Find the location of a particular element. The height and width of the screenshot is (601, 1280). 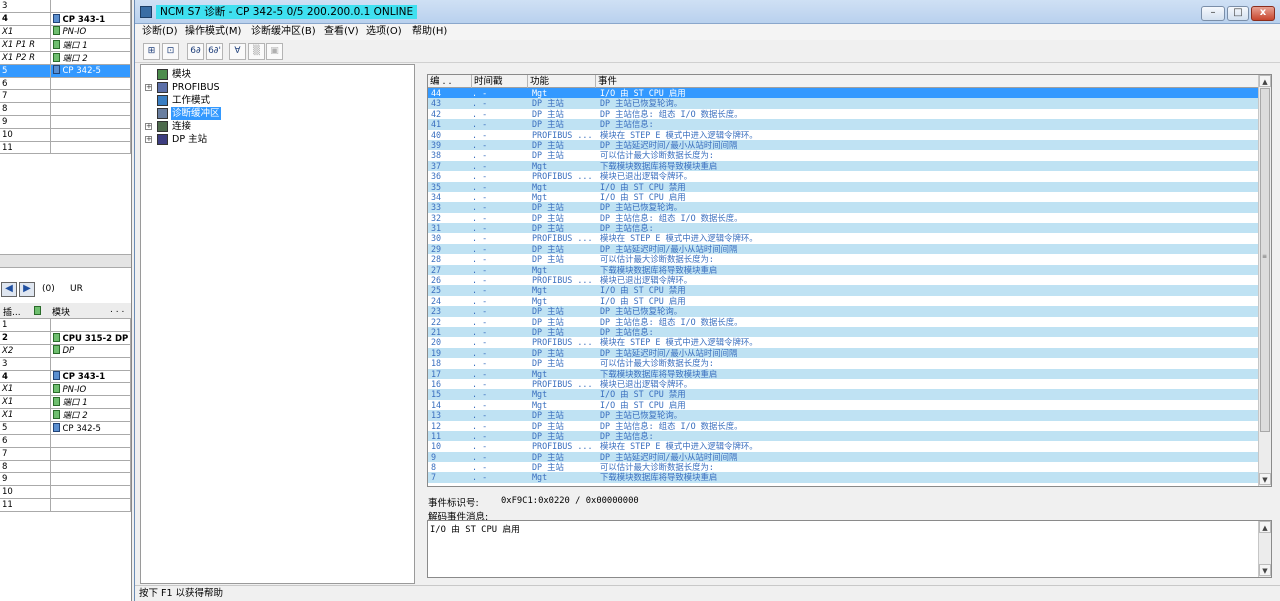

module-column-header: 模块 is located at coordinates (61, 311).